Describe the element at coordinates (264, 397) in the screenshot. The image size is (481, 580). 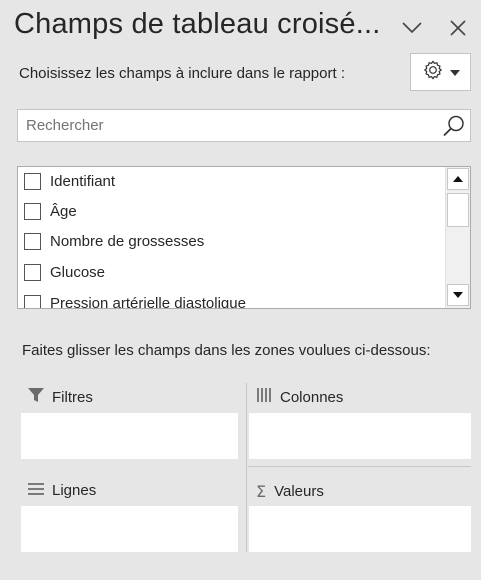
I see `columns-icon` at that location.